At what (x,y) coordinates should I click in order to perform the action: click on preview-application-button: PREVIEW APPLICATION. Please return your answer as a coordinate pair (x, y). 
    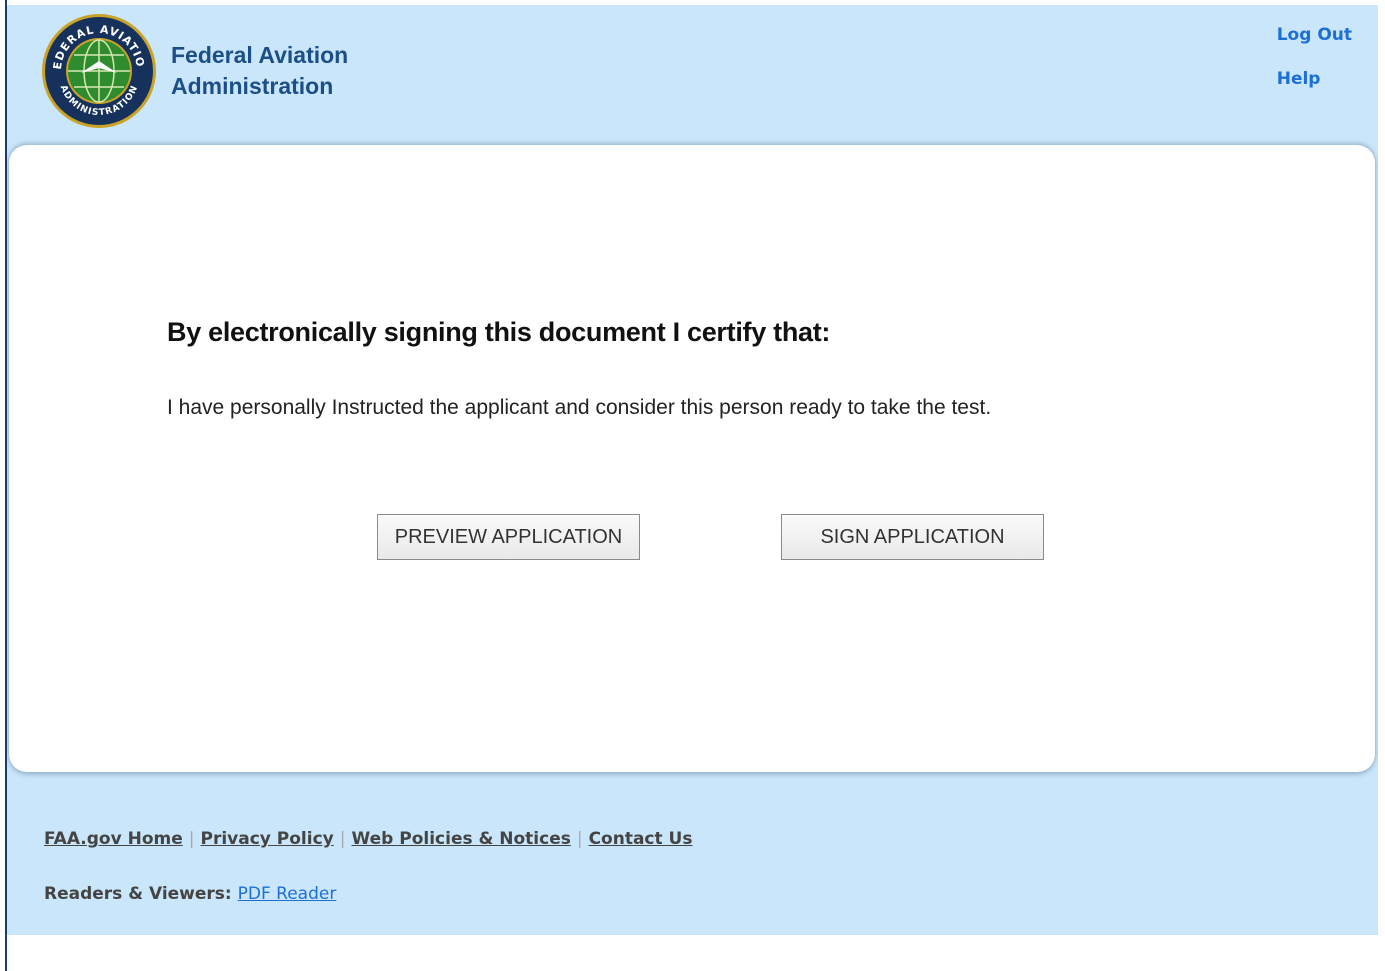
    Looking at the image, I should click on (508, 537).